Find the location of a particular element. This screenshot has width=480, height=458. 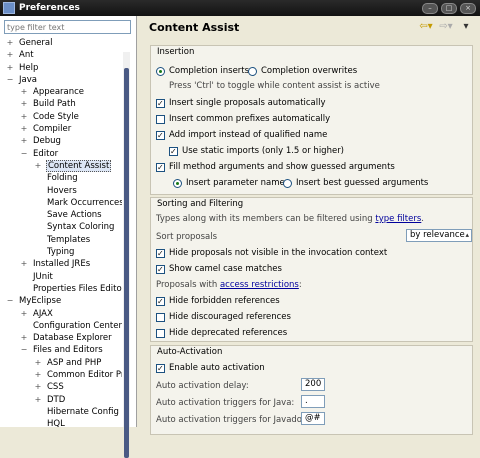

completion-inserts-radio: Completion inserts is located at coordinates (202, 71).